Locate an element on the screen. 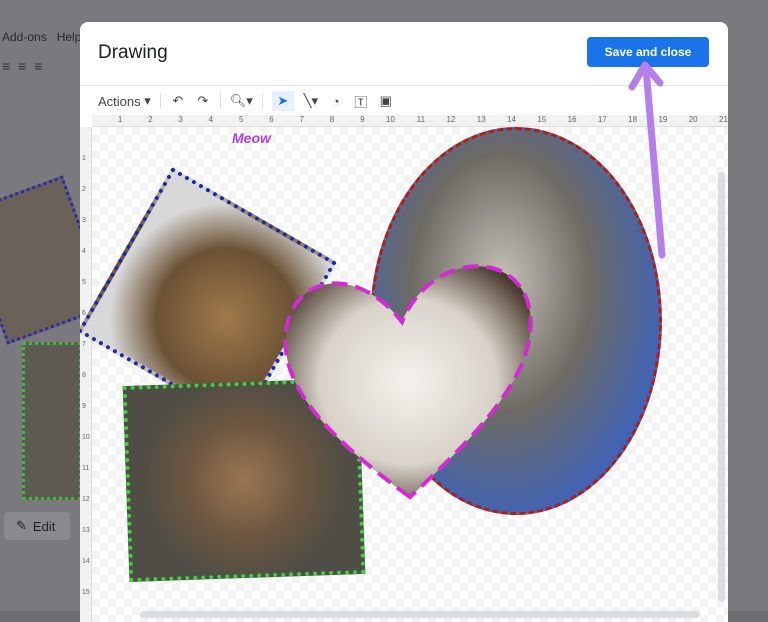  align-center-icon: ≡ is located at coordinates (22, 66).